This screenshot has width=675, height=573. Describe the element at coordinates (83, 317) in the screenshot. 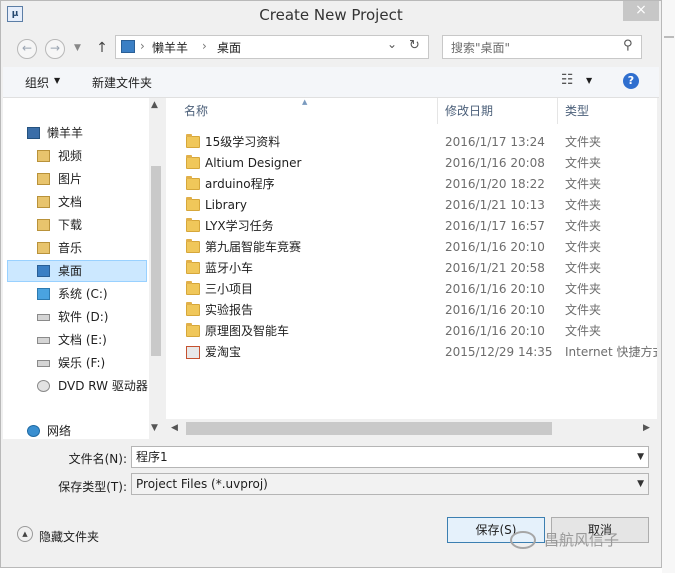

I see `sidebar-item-label: 软件 (D:)` at that location.